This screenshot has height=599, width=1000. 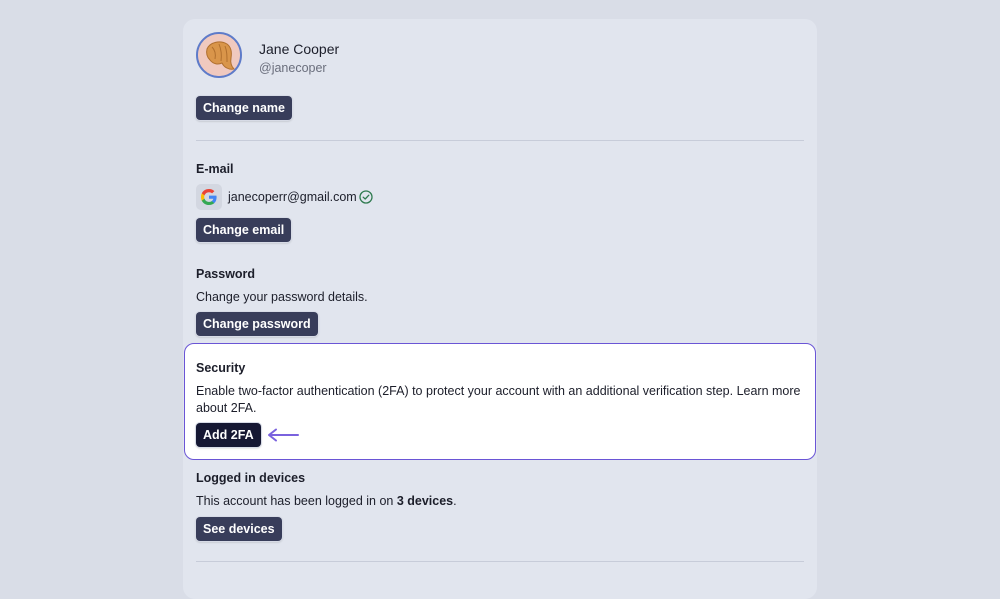 I want to click on see-devices-button: See devices, so click(x=239, y=529).